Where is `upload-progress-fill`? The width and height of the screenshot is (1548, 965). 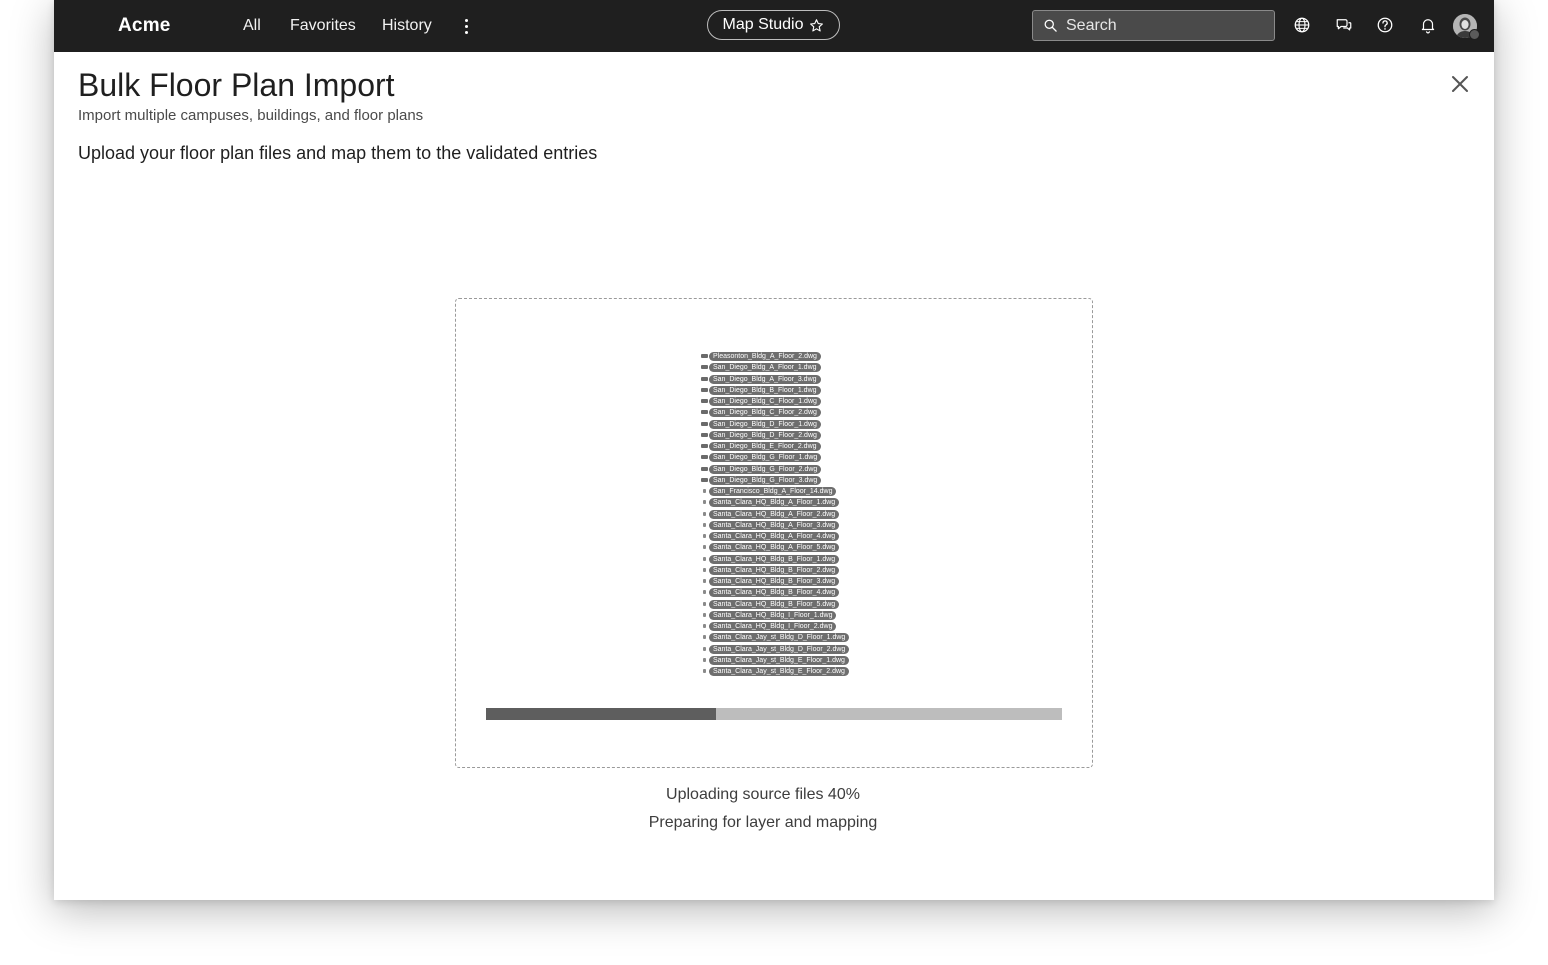
upload-progress-fill is located at coordinates (601, 714).